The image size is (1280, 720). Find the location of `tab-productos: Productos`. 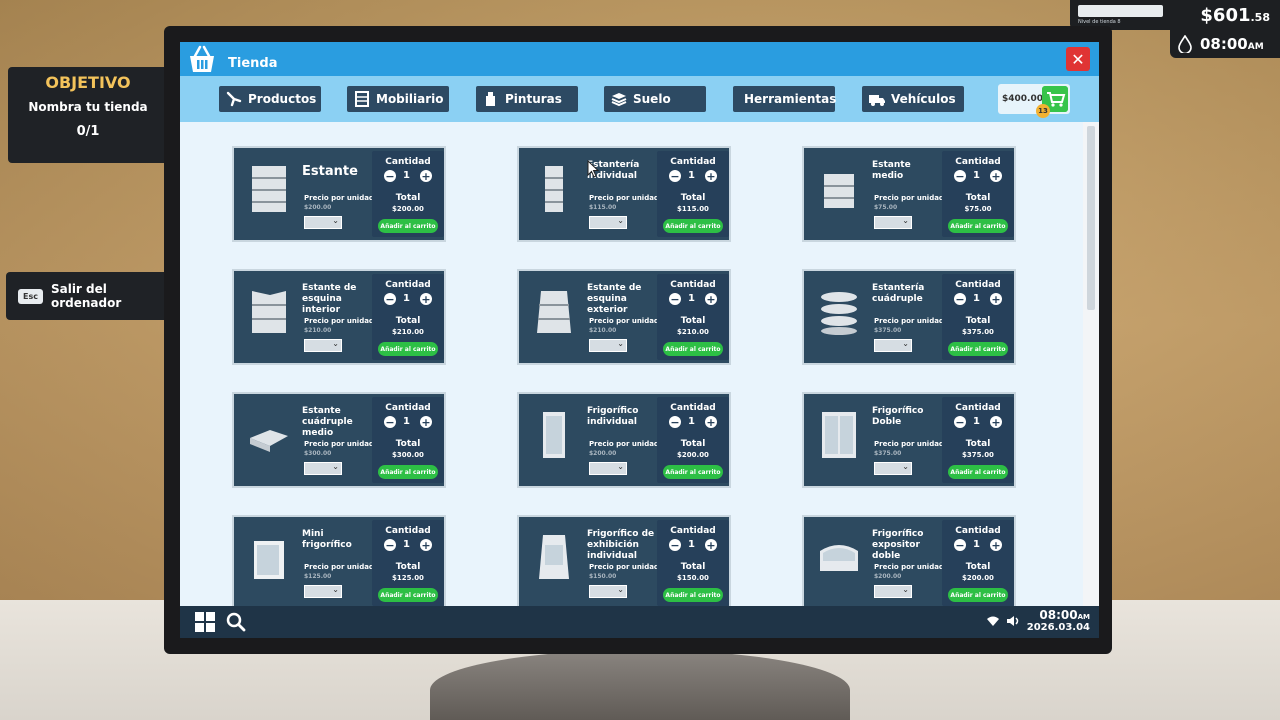

tab-productos: Productos is located at coordinates (270, 99).